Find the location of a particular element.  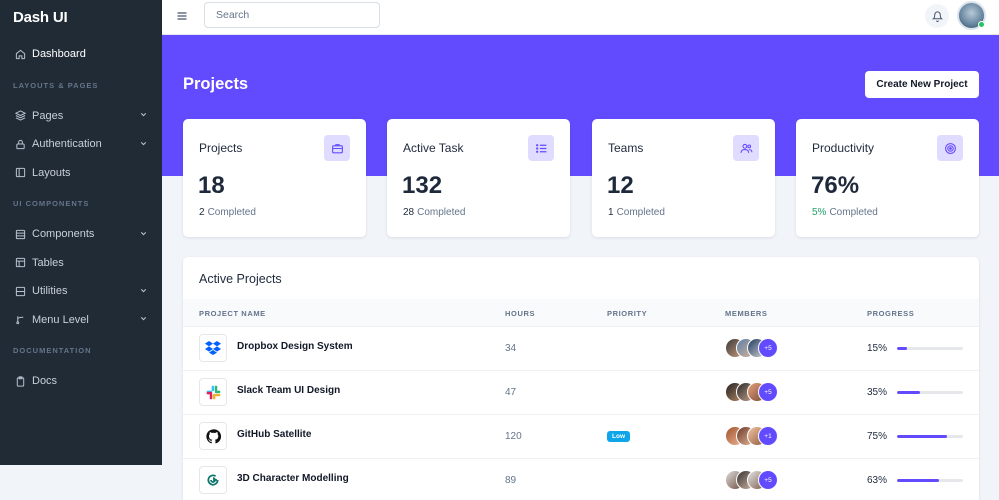

list-icon is located at coordinates (541, 148).